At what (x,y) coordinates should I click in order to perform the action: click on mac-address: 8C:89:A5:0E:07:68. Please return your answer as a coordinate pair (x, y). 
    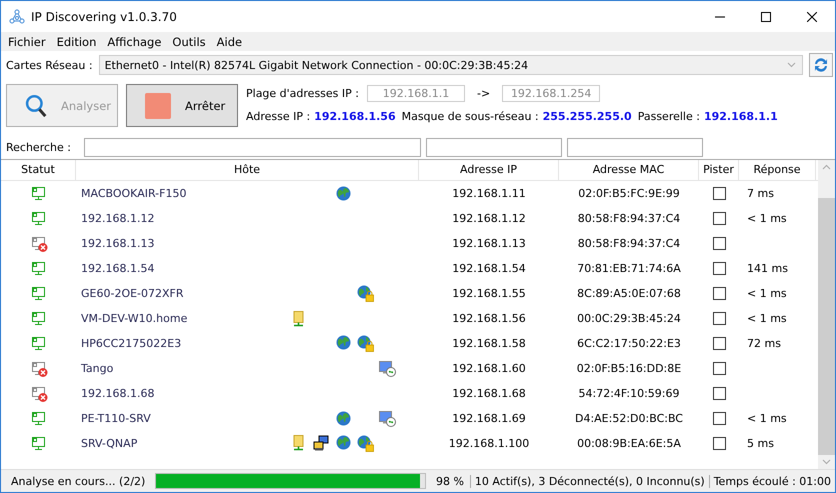
    Looking at the image, I should click on (629, 293).